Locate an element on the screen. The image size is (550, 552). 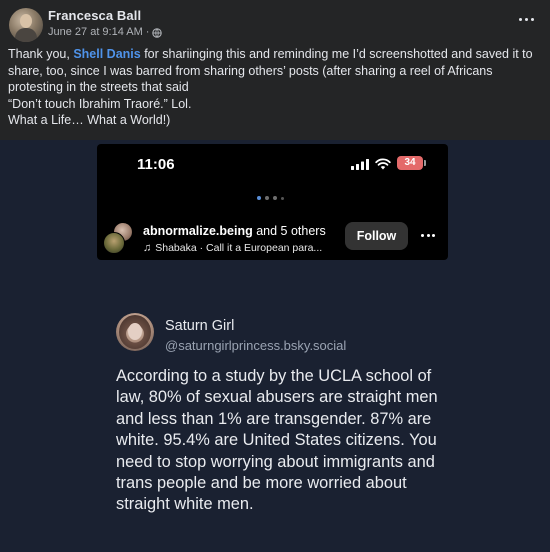
reel-account: abnormalize.being and 5 others is located at coordinates (234, 231).